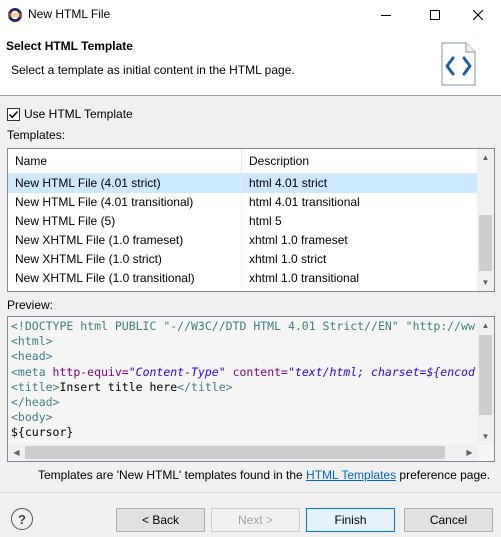 The width and height of the screenshot is (501, 537). What do you see at coordinates (351, 475) in the screenshot?
I see `html-templates-link: HTML Templates` at bounding box center [351, 475].